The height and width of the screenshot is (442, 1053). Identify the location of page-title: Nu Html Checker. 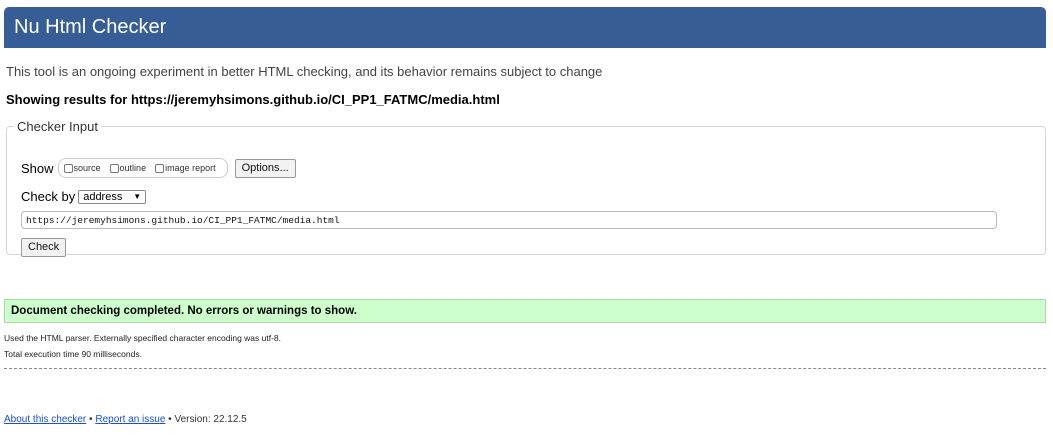
(90, 27).